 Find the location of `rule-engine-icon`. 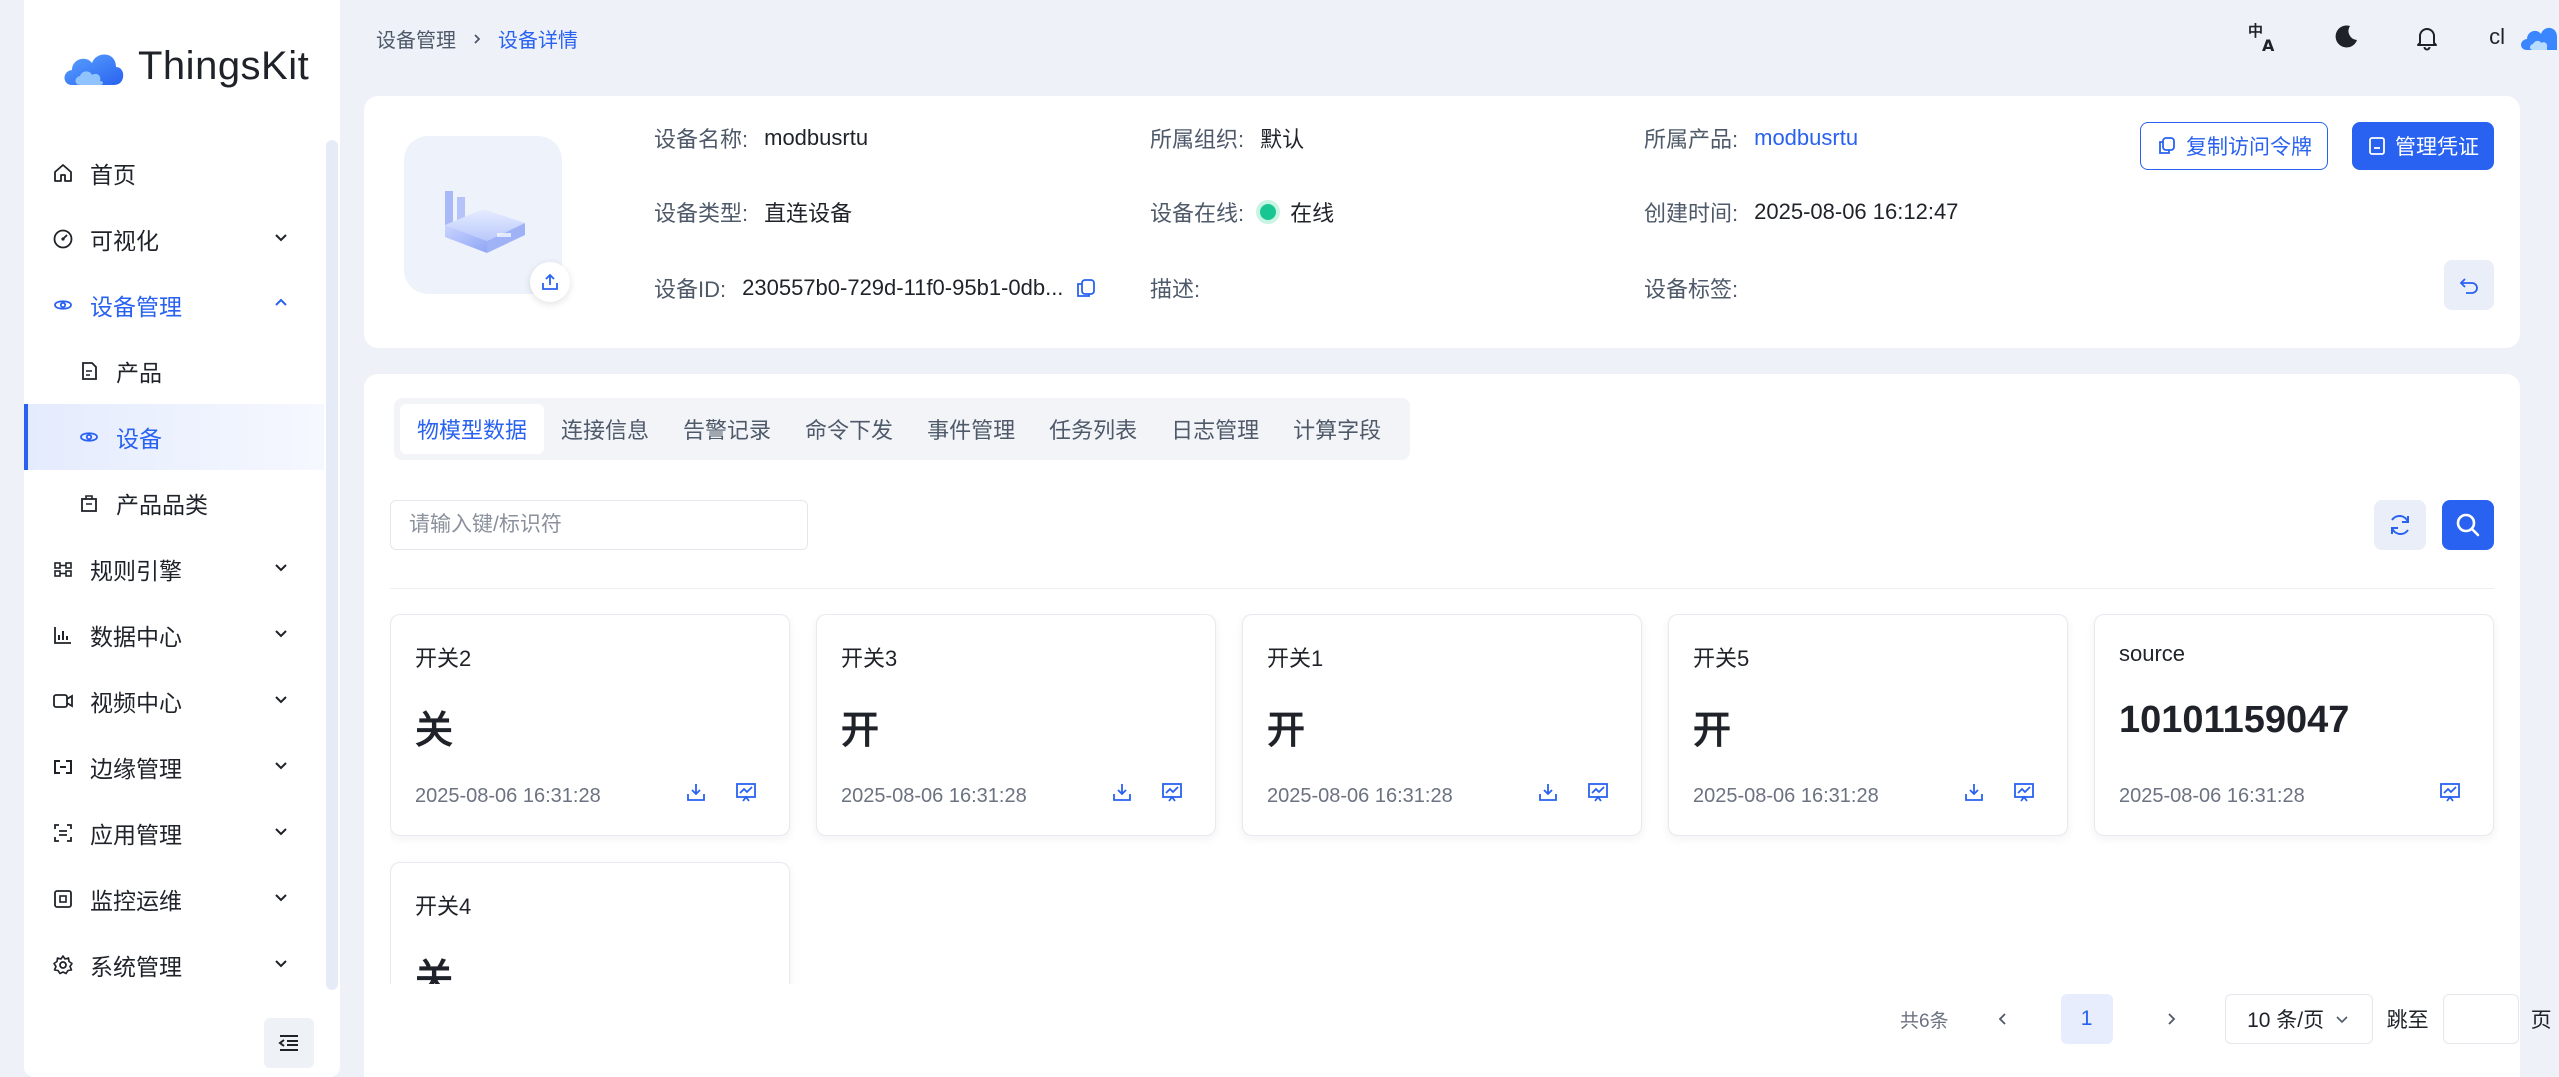

rule-engine-icon is located at coordinates (63, 569).